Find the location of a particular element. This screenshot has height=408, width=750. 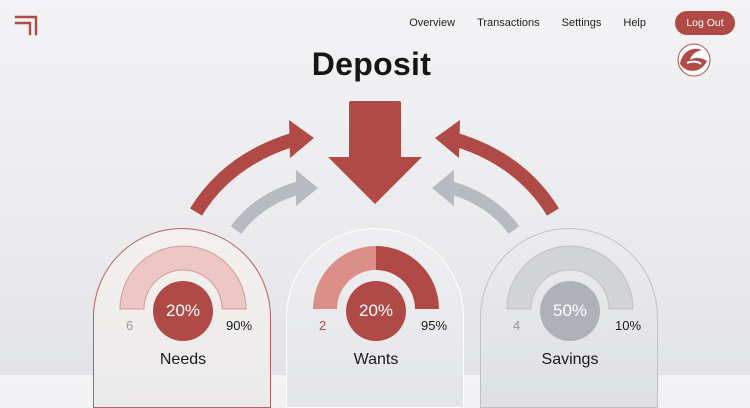

savings-label: Savings is located at coordinates (570, 359).